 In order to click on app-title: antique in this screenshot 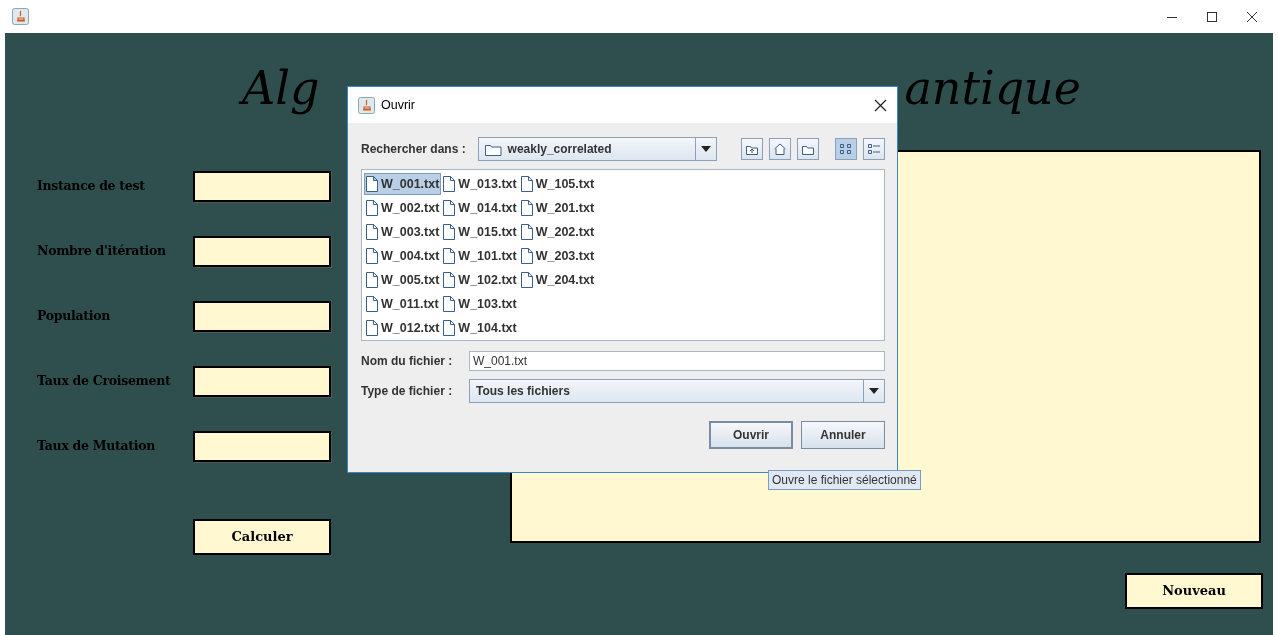, I will do `click(992, 88)`.